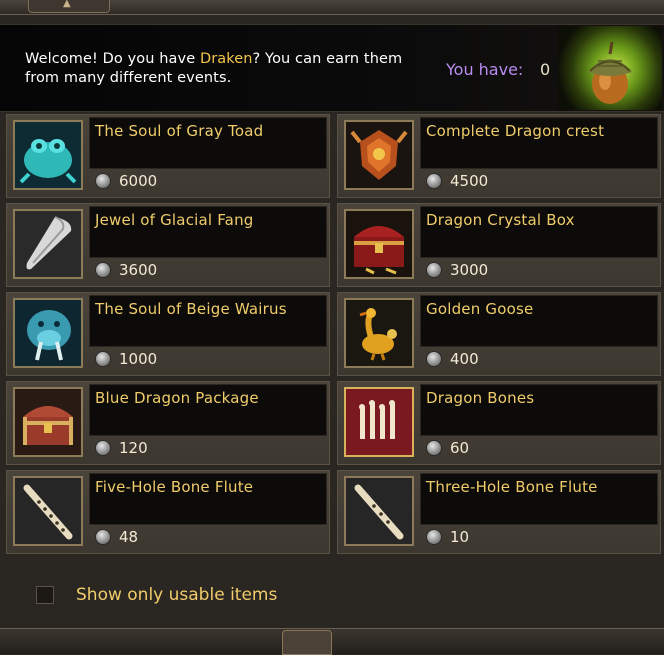 This screenshot has width=664, height=655. What do you see at coordinates (500, 220) in the screenshot?
I see `item-name: Dragon Crystal Box` at bounding box center [500, 220].